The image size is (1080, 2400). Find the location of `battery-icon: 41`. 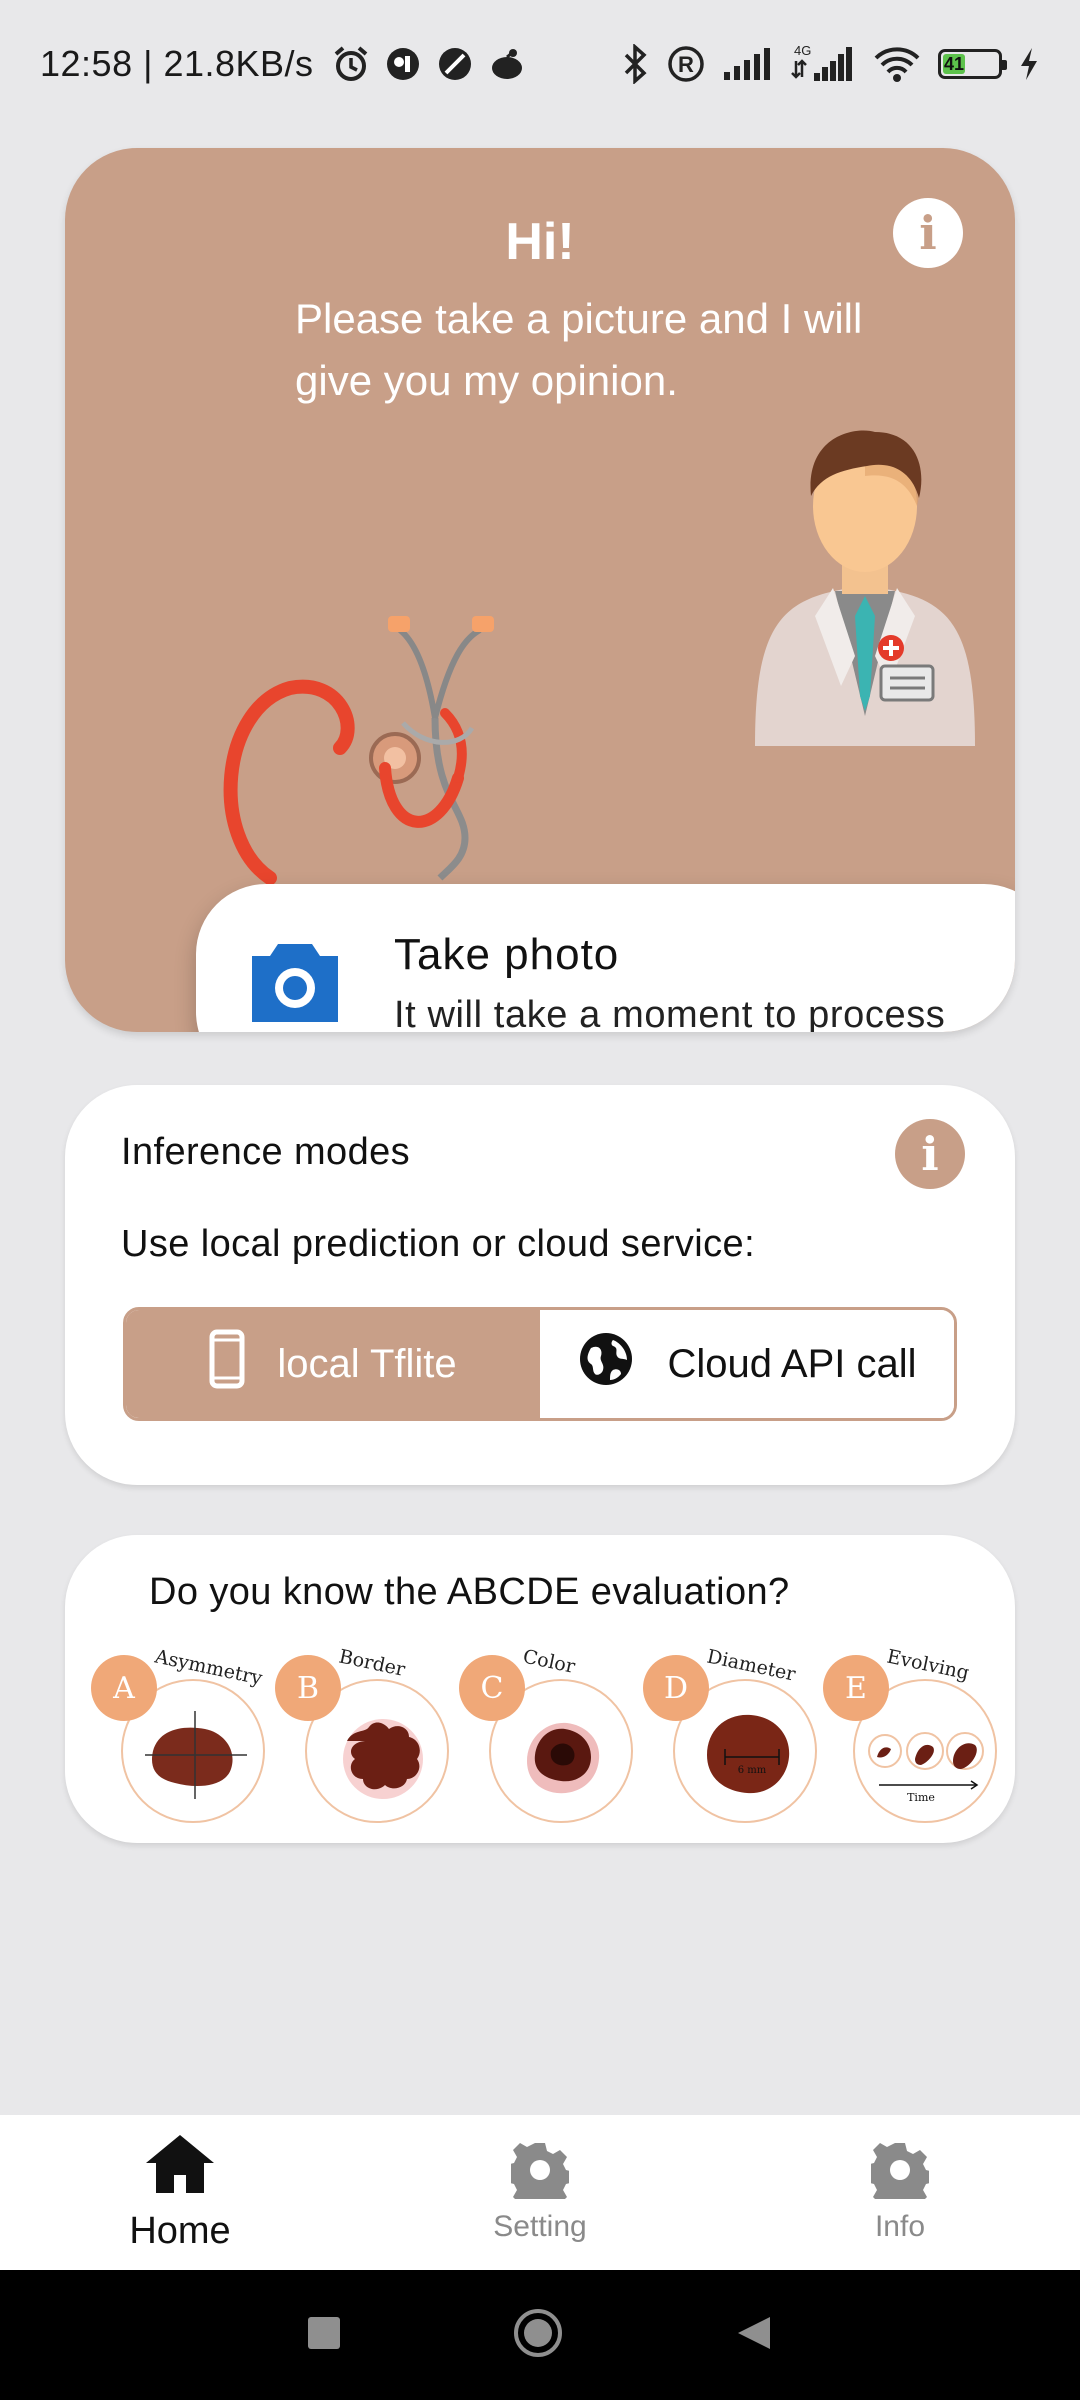

battery-icon: 41 is located at coordinates (972, 64).